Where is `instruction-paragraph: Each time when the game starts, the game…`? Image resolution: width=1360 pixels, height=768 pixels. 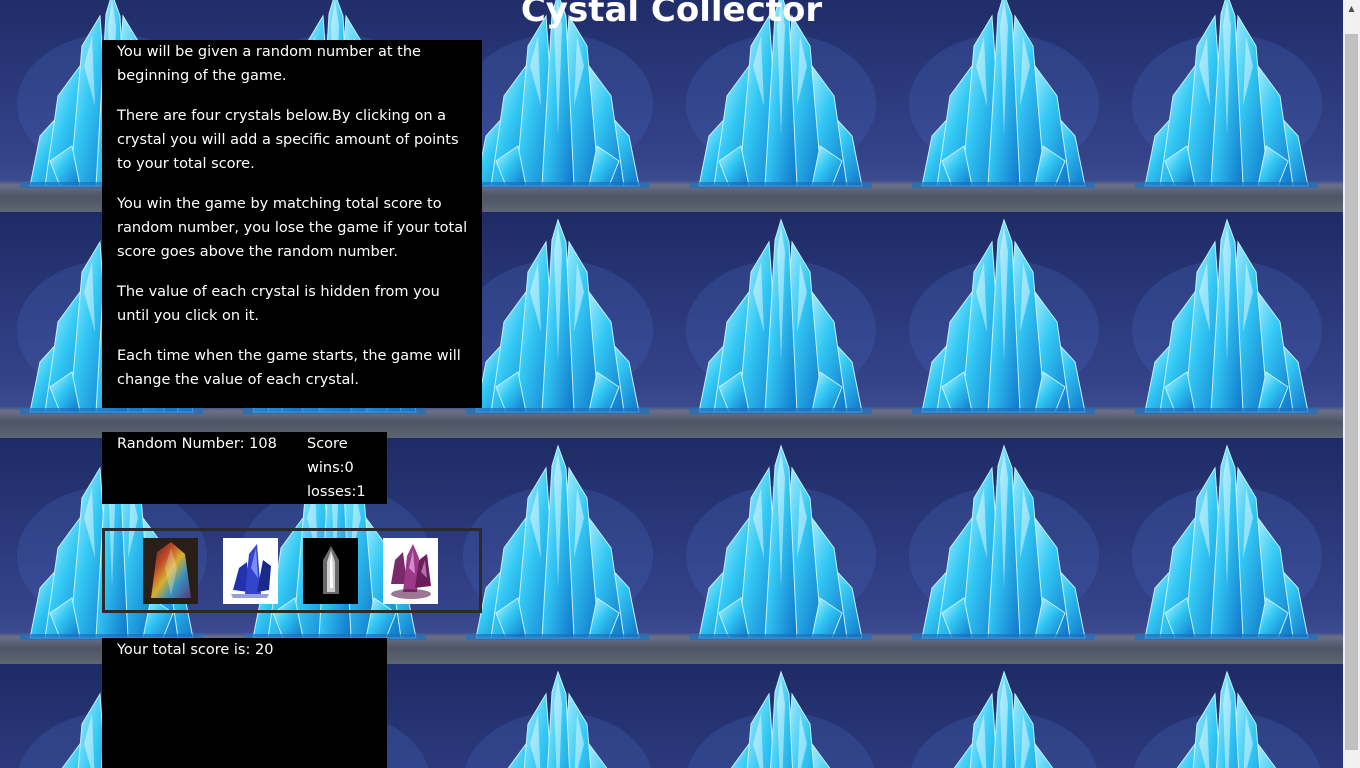
instruction-paragraph: Each time when the game starts, the game… is located at coordinates (289, 368).